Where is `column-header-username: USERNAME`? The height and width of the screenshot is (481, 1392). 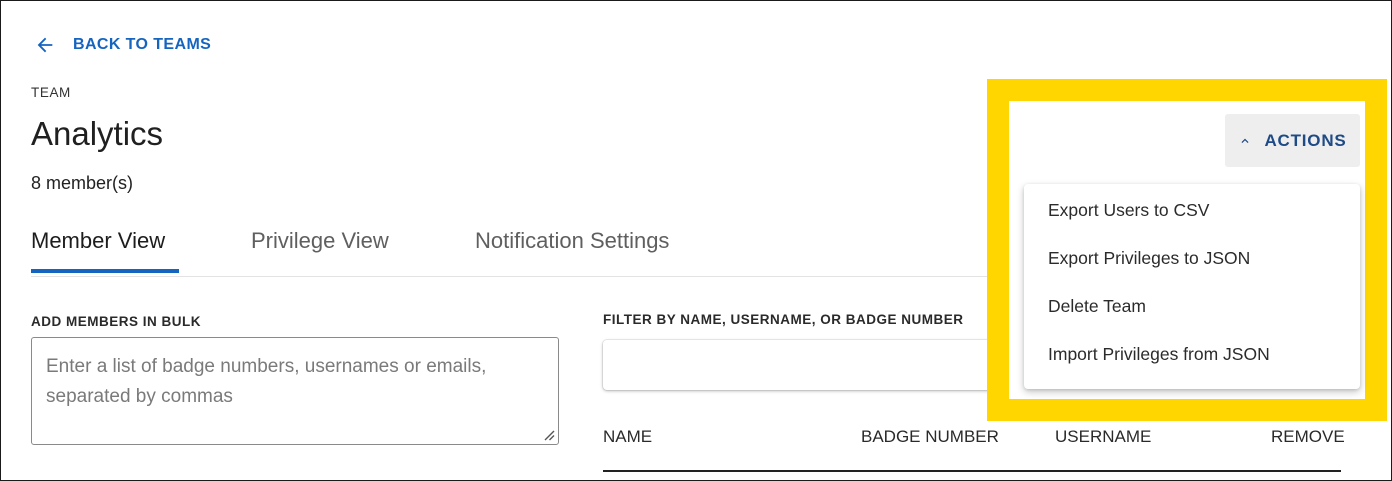 column-header-username: USERNAME is located at coordinates (1103, 437).